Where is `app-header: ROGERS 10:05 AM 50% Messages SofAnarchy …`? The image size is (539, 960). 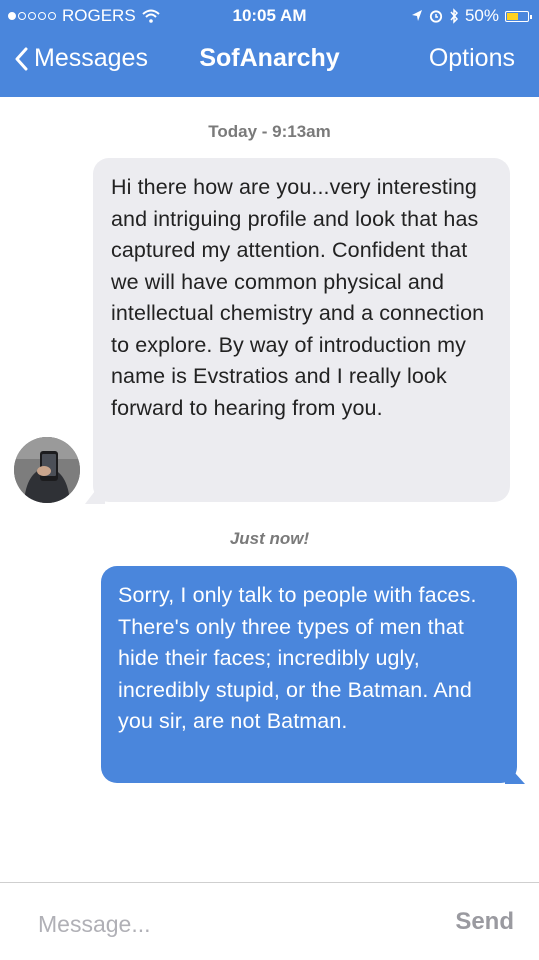
app-header: ROGERS 10:05 AM 50% Messages SofAnarchy … is located at coordinates (269, 48).